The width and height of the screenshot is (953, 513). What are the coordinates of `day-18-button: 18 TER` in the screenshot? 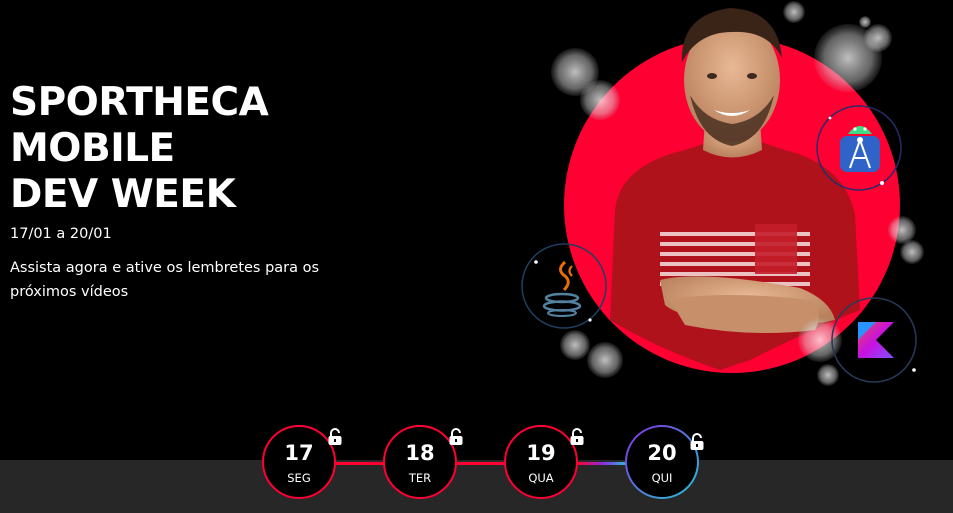 It's located at (420, 462).